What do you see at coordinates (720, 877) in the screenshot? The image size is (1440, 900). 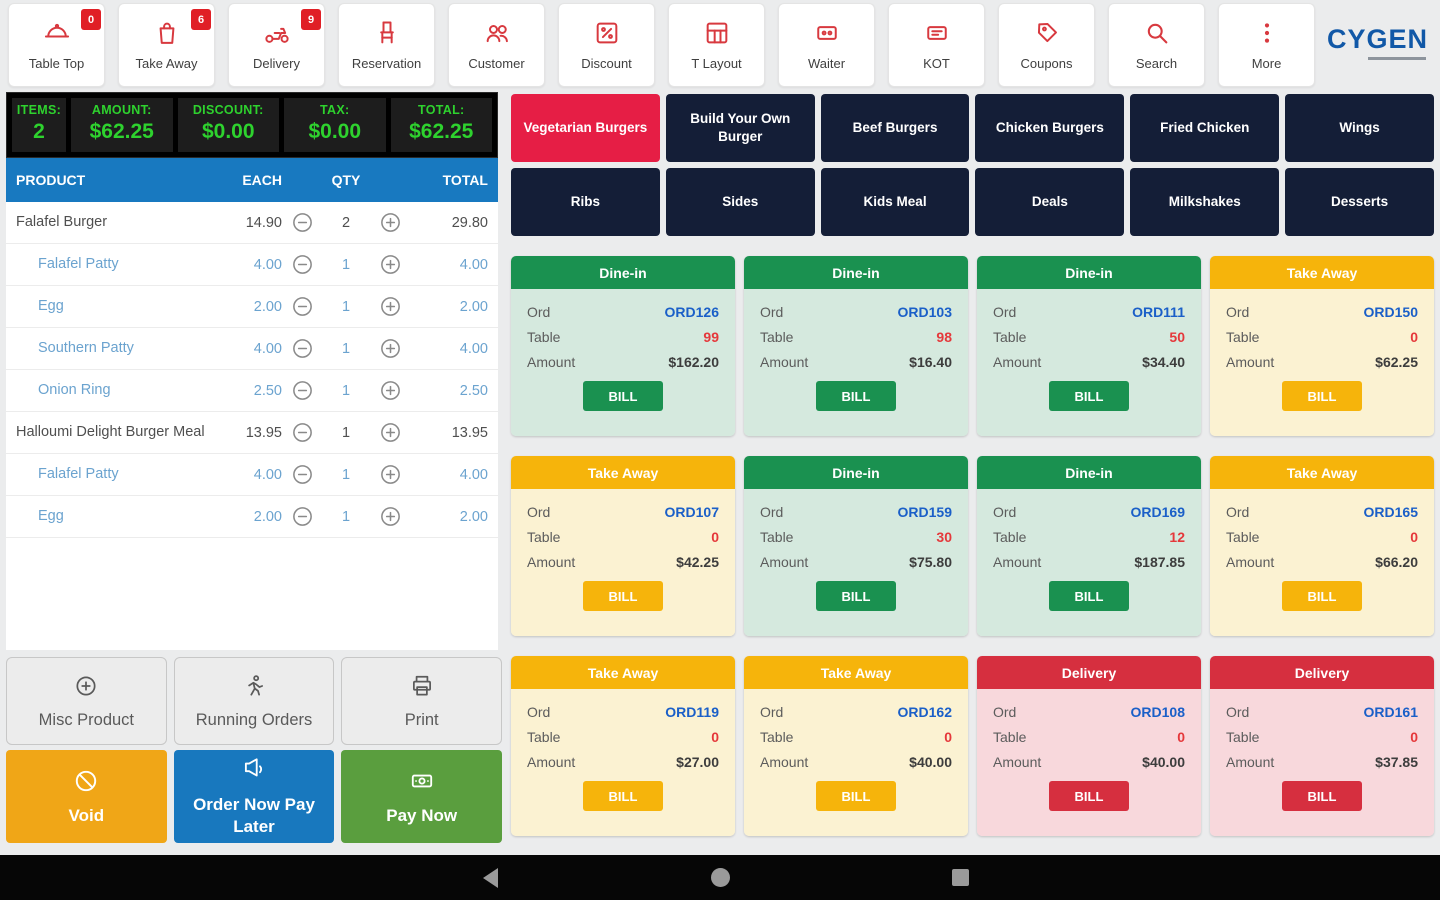 I see `home-icon` at bounding box center [720, 877].